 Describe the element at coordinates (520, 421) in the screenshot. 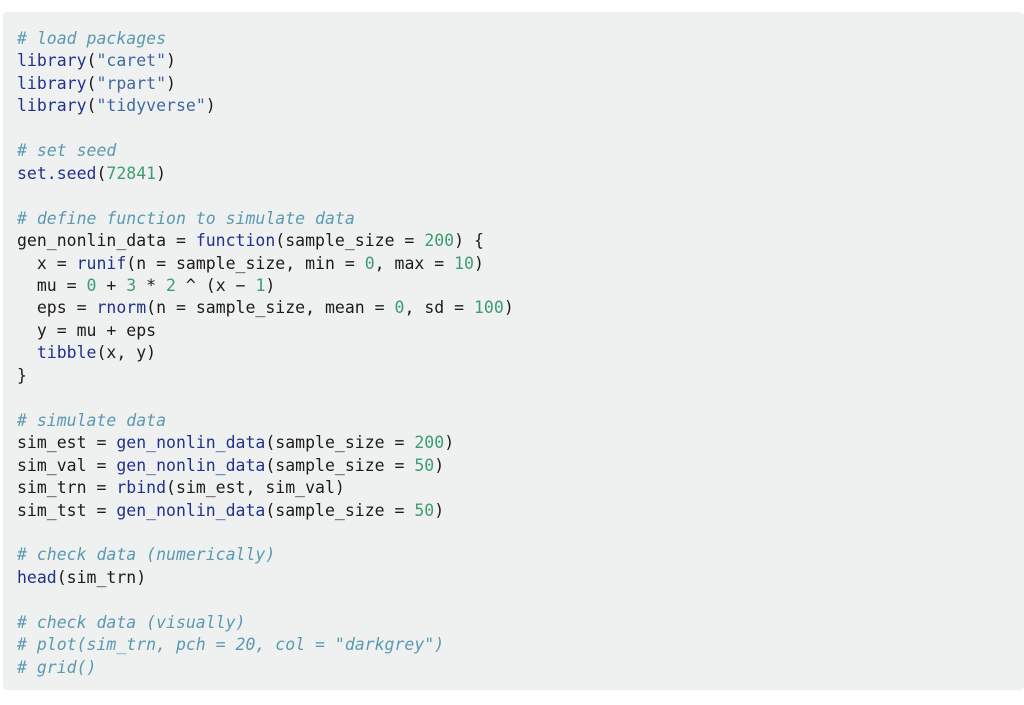

I see `code-line: # simulate data` at that location.